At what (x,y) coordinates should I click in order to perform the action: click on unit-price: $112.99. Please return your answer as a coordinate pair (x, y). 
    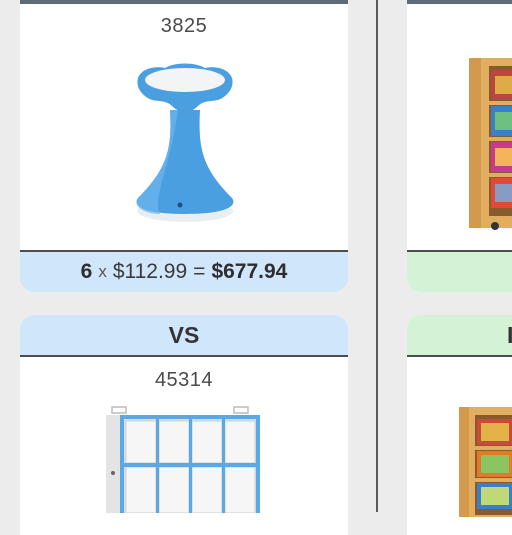
    Looking at the image, I should click on (150, 271).